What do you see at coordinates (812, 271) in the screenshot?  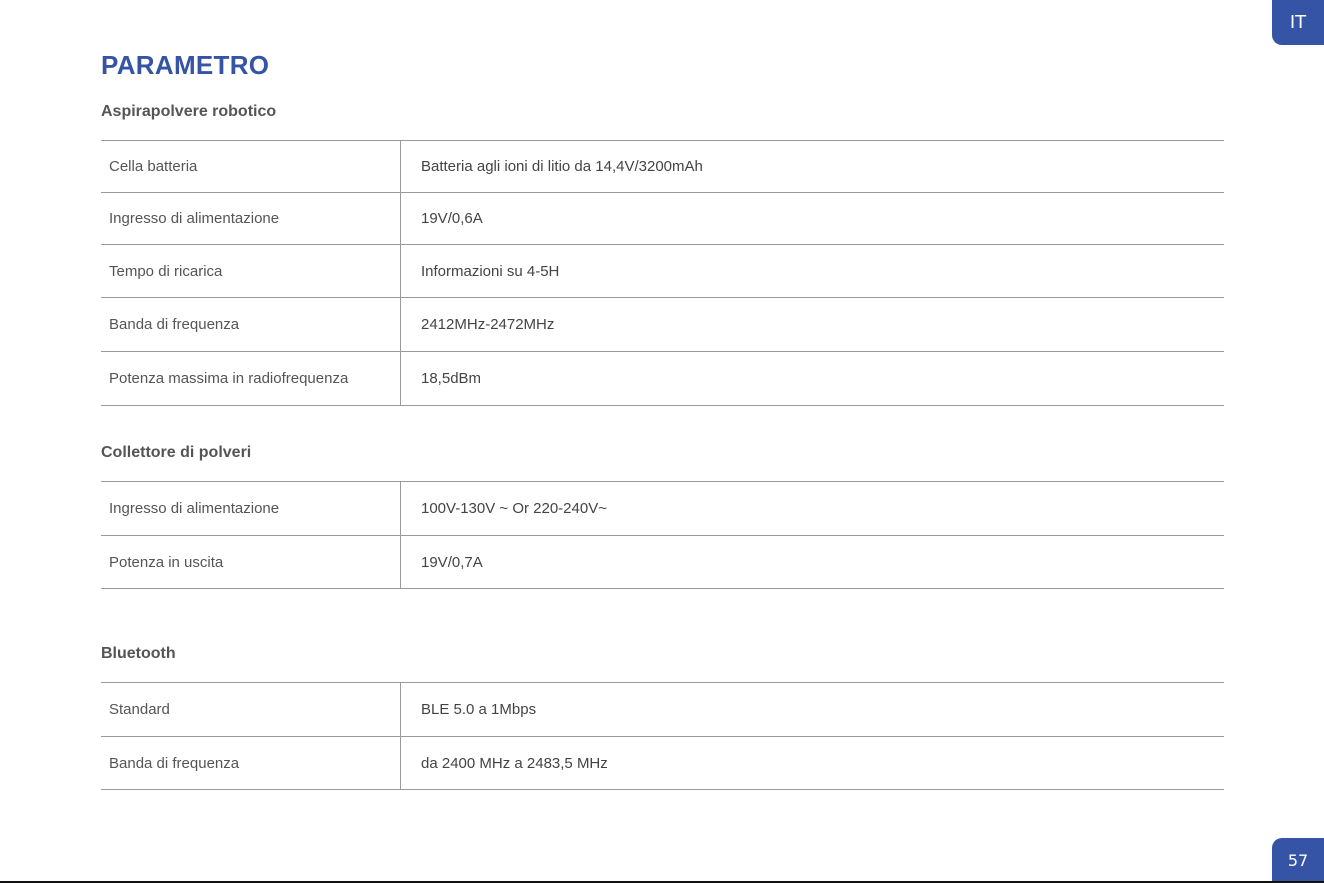 I see `spec-value: Informazioni su 4-5H` at bounding box center [812, 271].